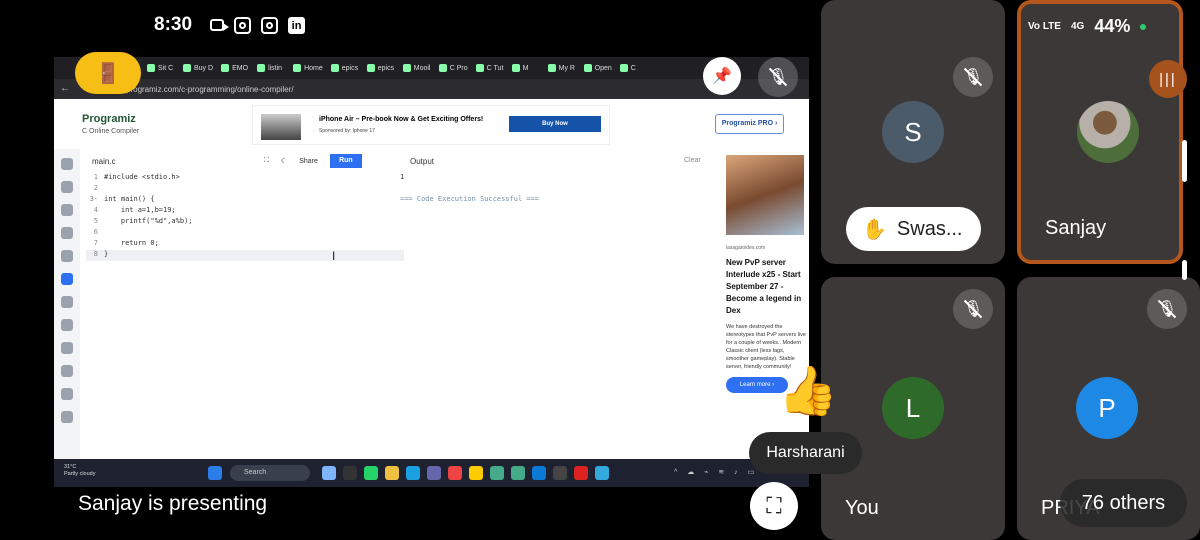 The image size is (1200, 540). I want to click on pin-icon: 📌, so click(722, 76).